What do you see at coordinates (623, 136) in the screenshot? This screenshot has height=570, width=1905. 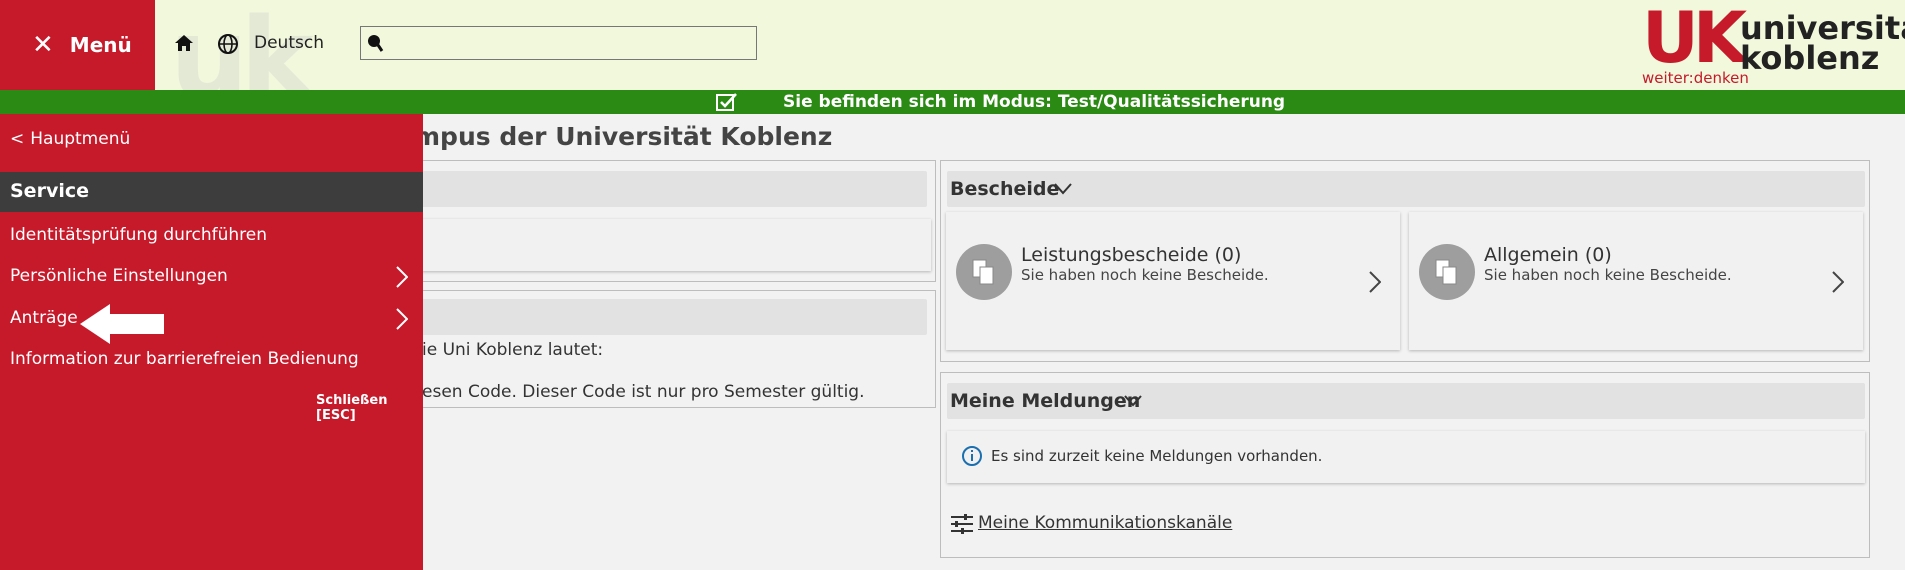 I see `page-title: mpus der Universität Koblenz` at bounding box center [623, 136].